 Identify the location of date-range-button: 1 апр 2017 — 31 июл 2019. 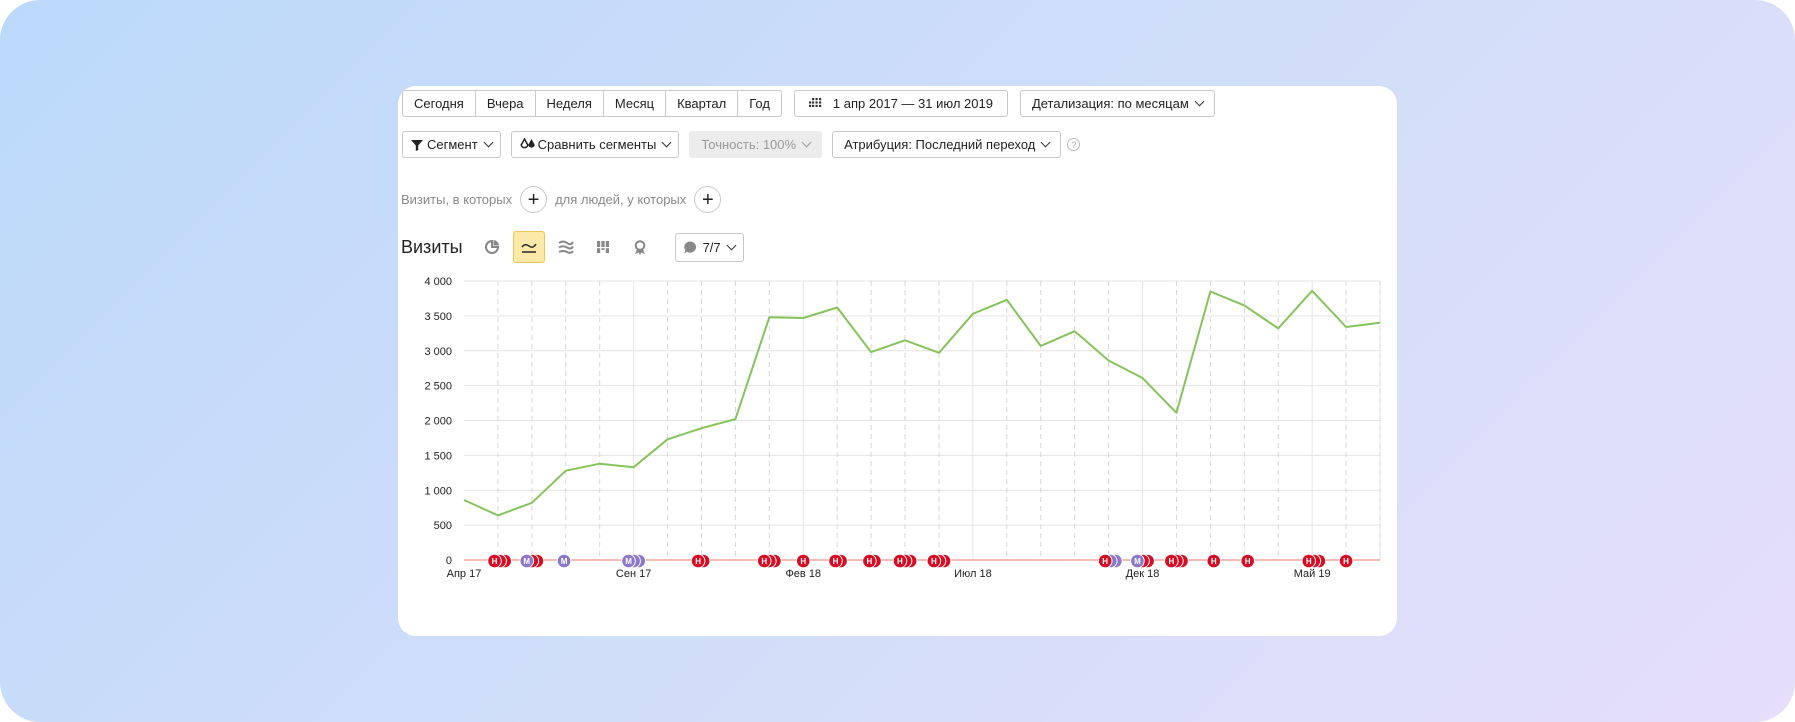
(900, 103).